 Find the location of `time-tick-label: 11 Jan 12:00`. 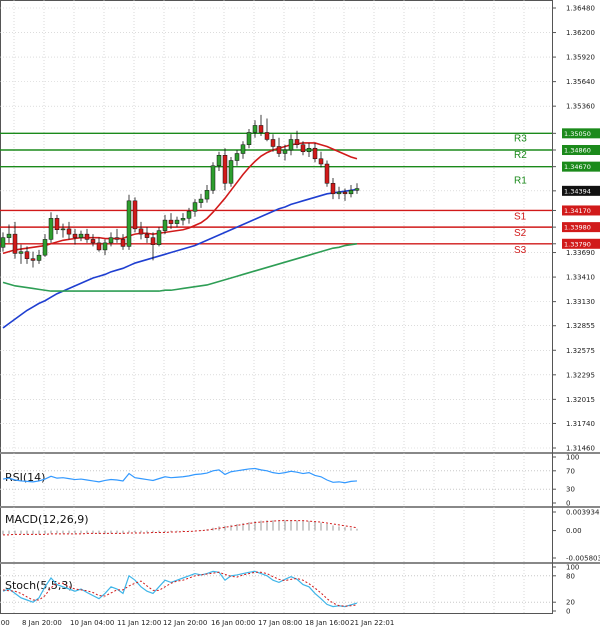

time-tick-label: 11 Jan 12:00 is located at coordinates (139, 623).